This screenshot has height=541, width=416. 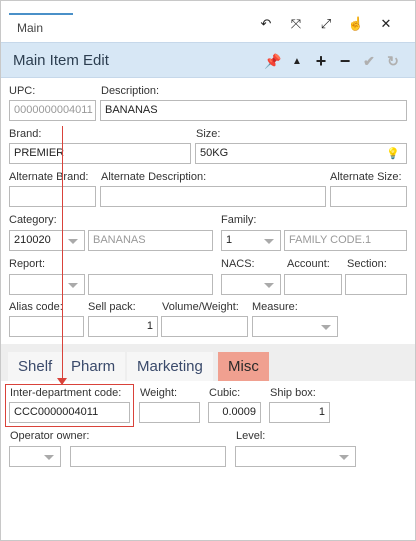 What do you see at coordinates (200, 307) in the screenshot?
I see `volume-weight-label: Volume/Weight:` at bounding box center [200, 307].